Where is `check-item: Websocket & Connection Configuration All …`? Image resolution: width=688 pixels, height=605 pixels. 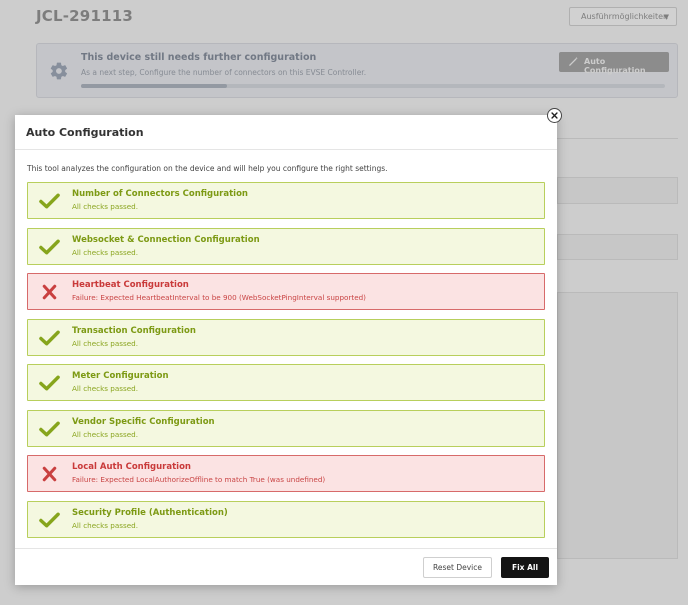
check-item: Websocket & Connection Configuration All … is located at coordinates (286, 246).